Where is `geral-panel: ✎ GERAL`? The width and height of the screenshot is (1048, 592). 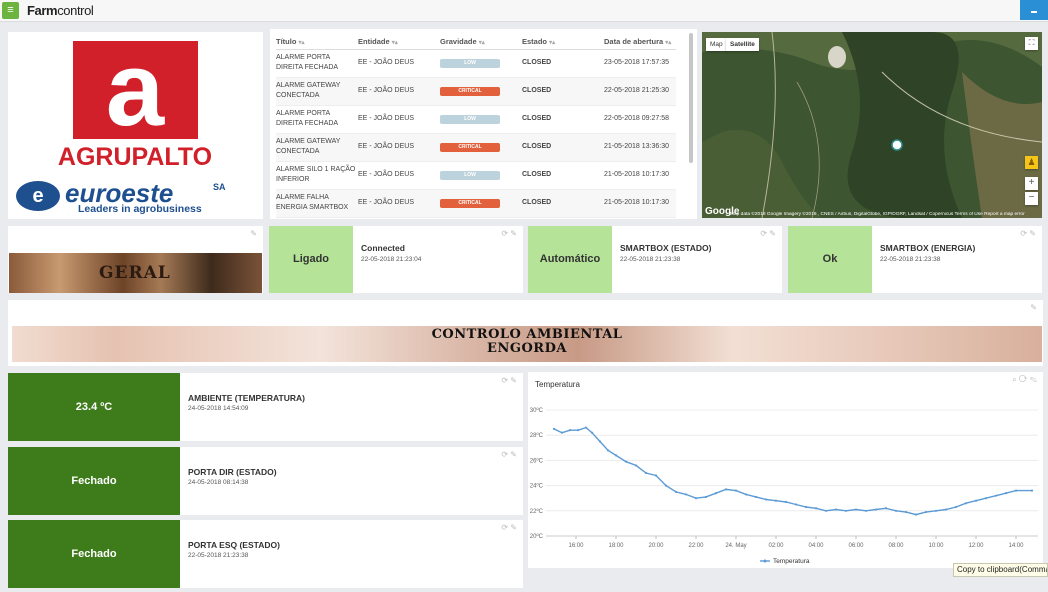
geral-panel: ✎ GERAL is located at coordinates (135, 259).